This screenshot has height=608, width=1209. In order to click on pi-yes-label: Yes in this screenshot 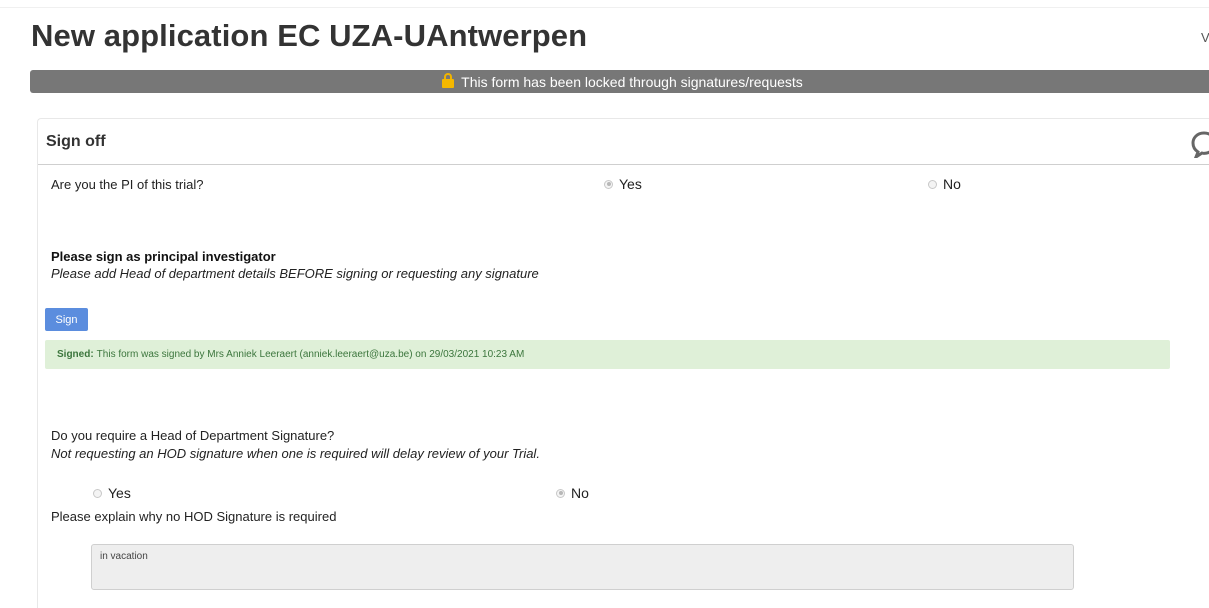, I will do `click(630, 184)`.